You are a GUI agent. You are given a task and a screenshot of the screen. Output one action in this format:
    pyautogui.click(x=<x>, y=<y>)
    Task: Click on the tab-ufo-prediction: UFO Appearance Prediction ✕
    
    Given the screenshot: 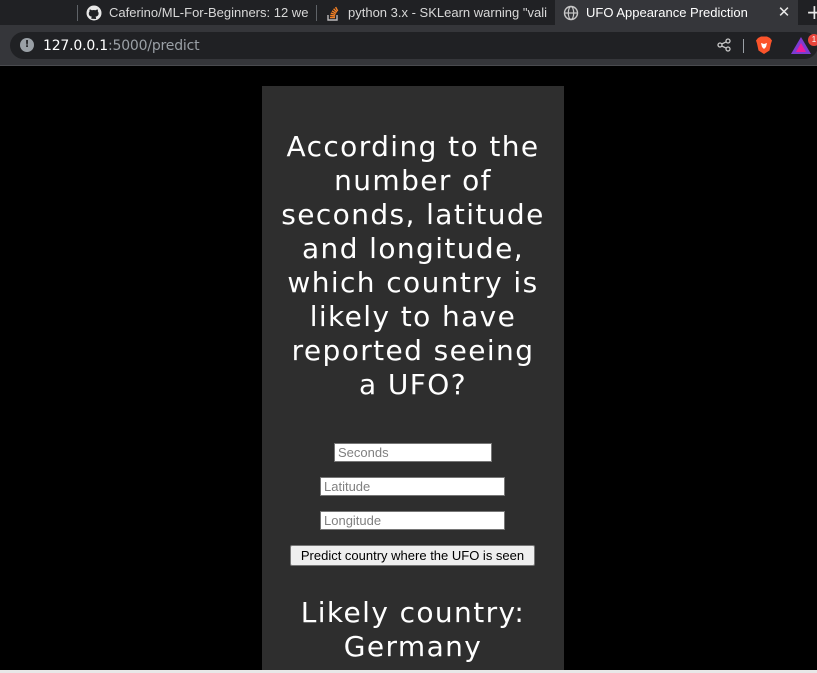 What is the action you would take?
    pyautogui.click(x=676, y=12)
    